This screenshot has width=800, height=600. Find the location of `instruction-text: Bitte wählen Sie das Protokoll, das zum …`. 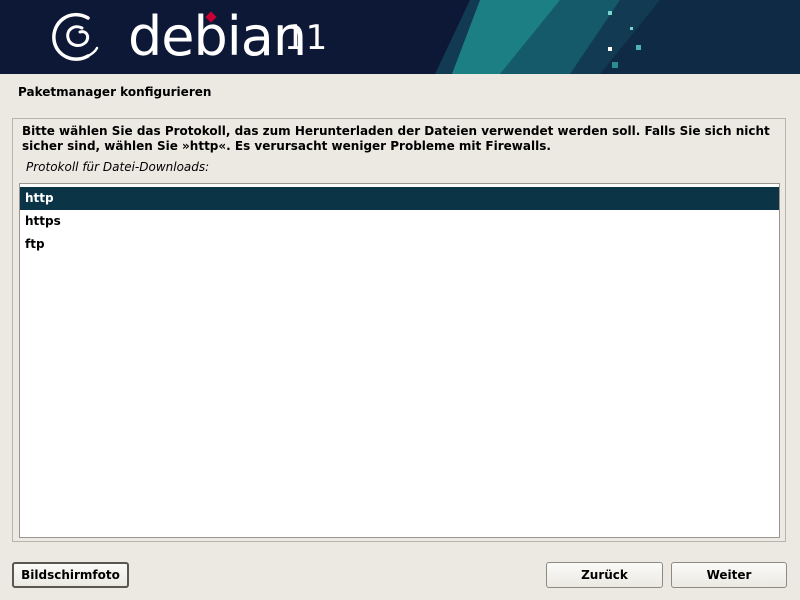

instruction-text: Bitte wählen Sie das Protokoll, das zum … is located at coordinates (396, 138).